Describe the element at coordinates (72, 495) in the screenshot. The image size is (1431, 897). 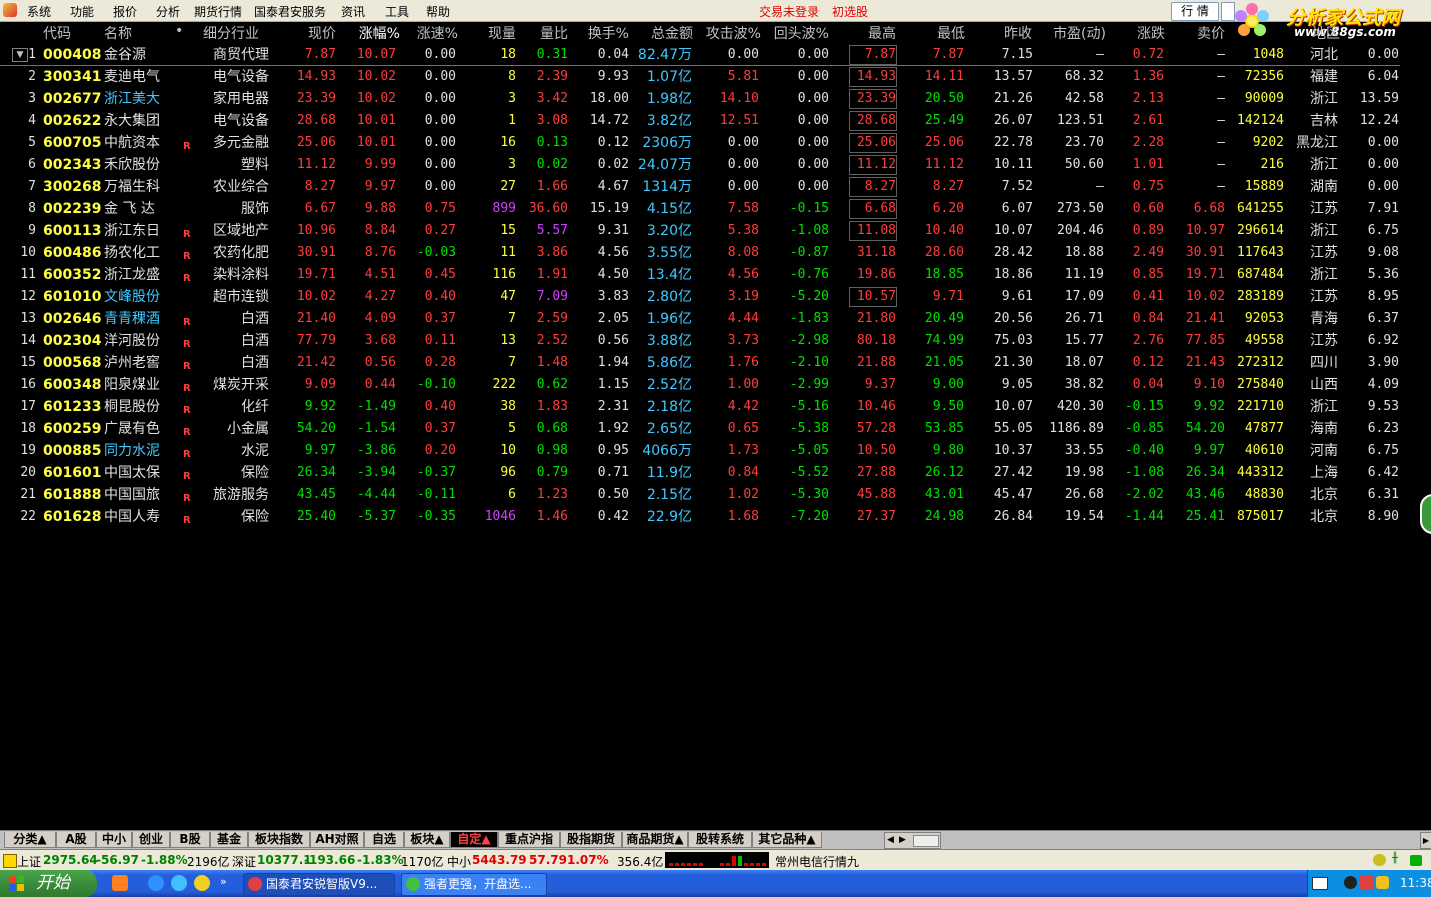
I see `stock-code: 601888` at that location.